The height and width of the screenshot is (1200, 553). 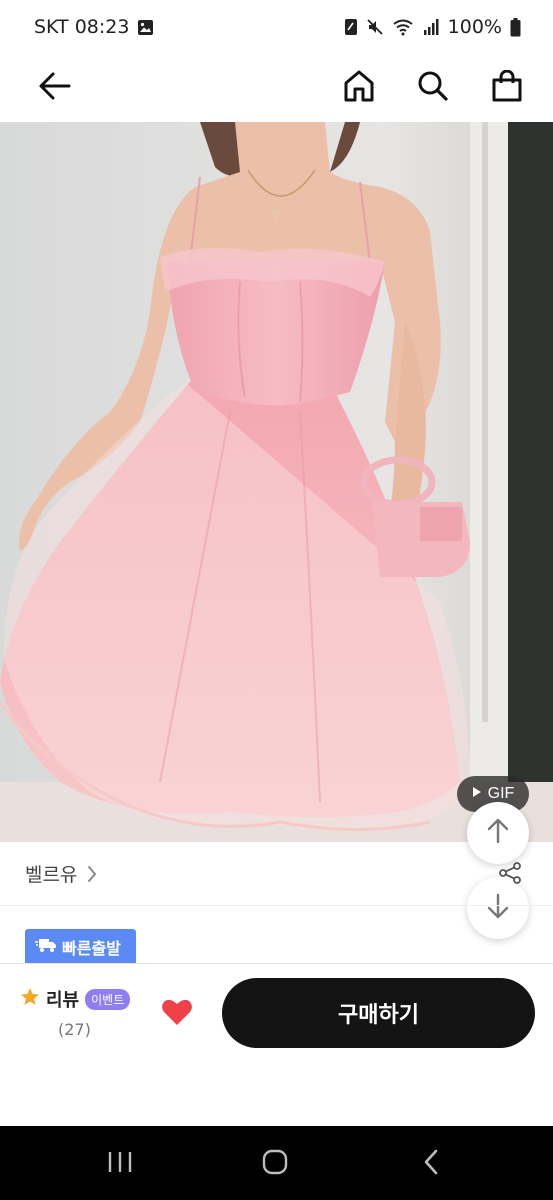 I want to click on signal-icon, so click(x=431, y=27).